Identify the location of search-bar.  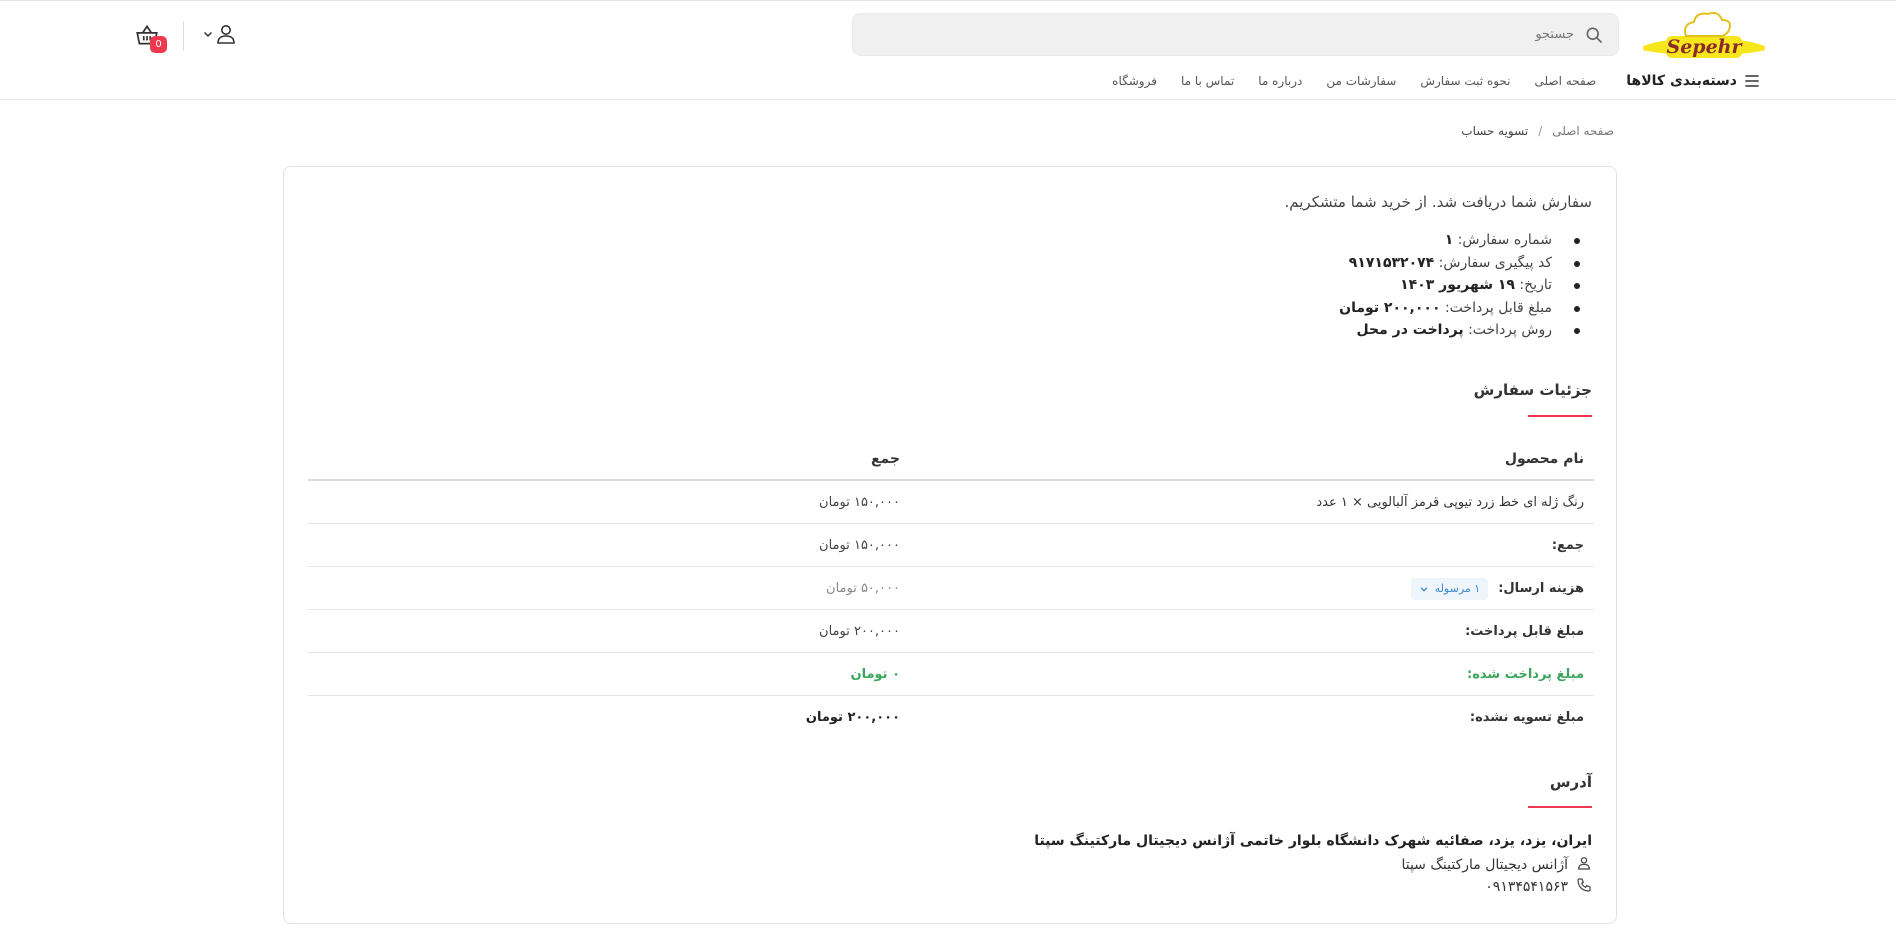
(1235, 34).